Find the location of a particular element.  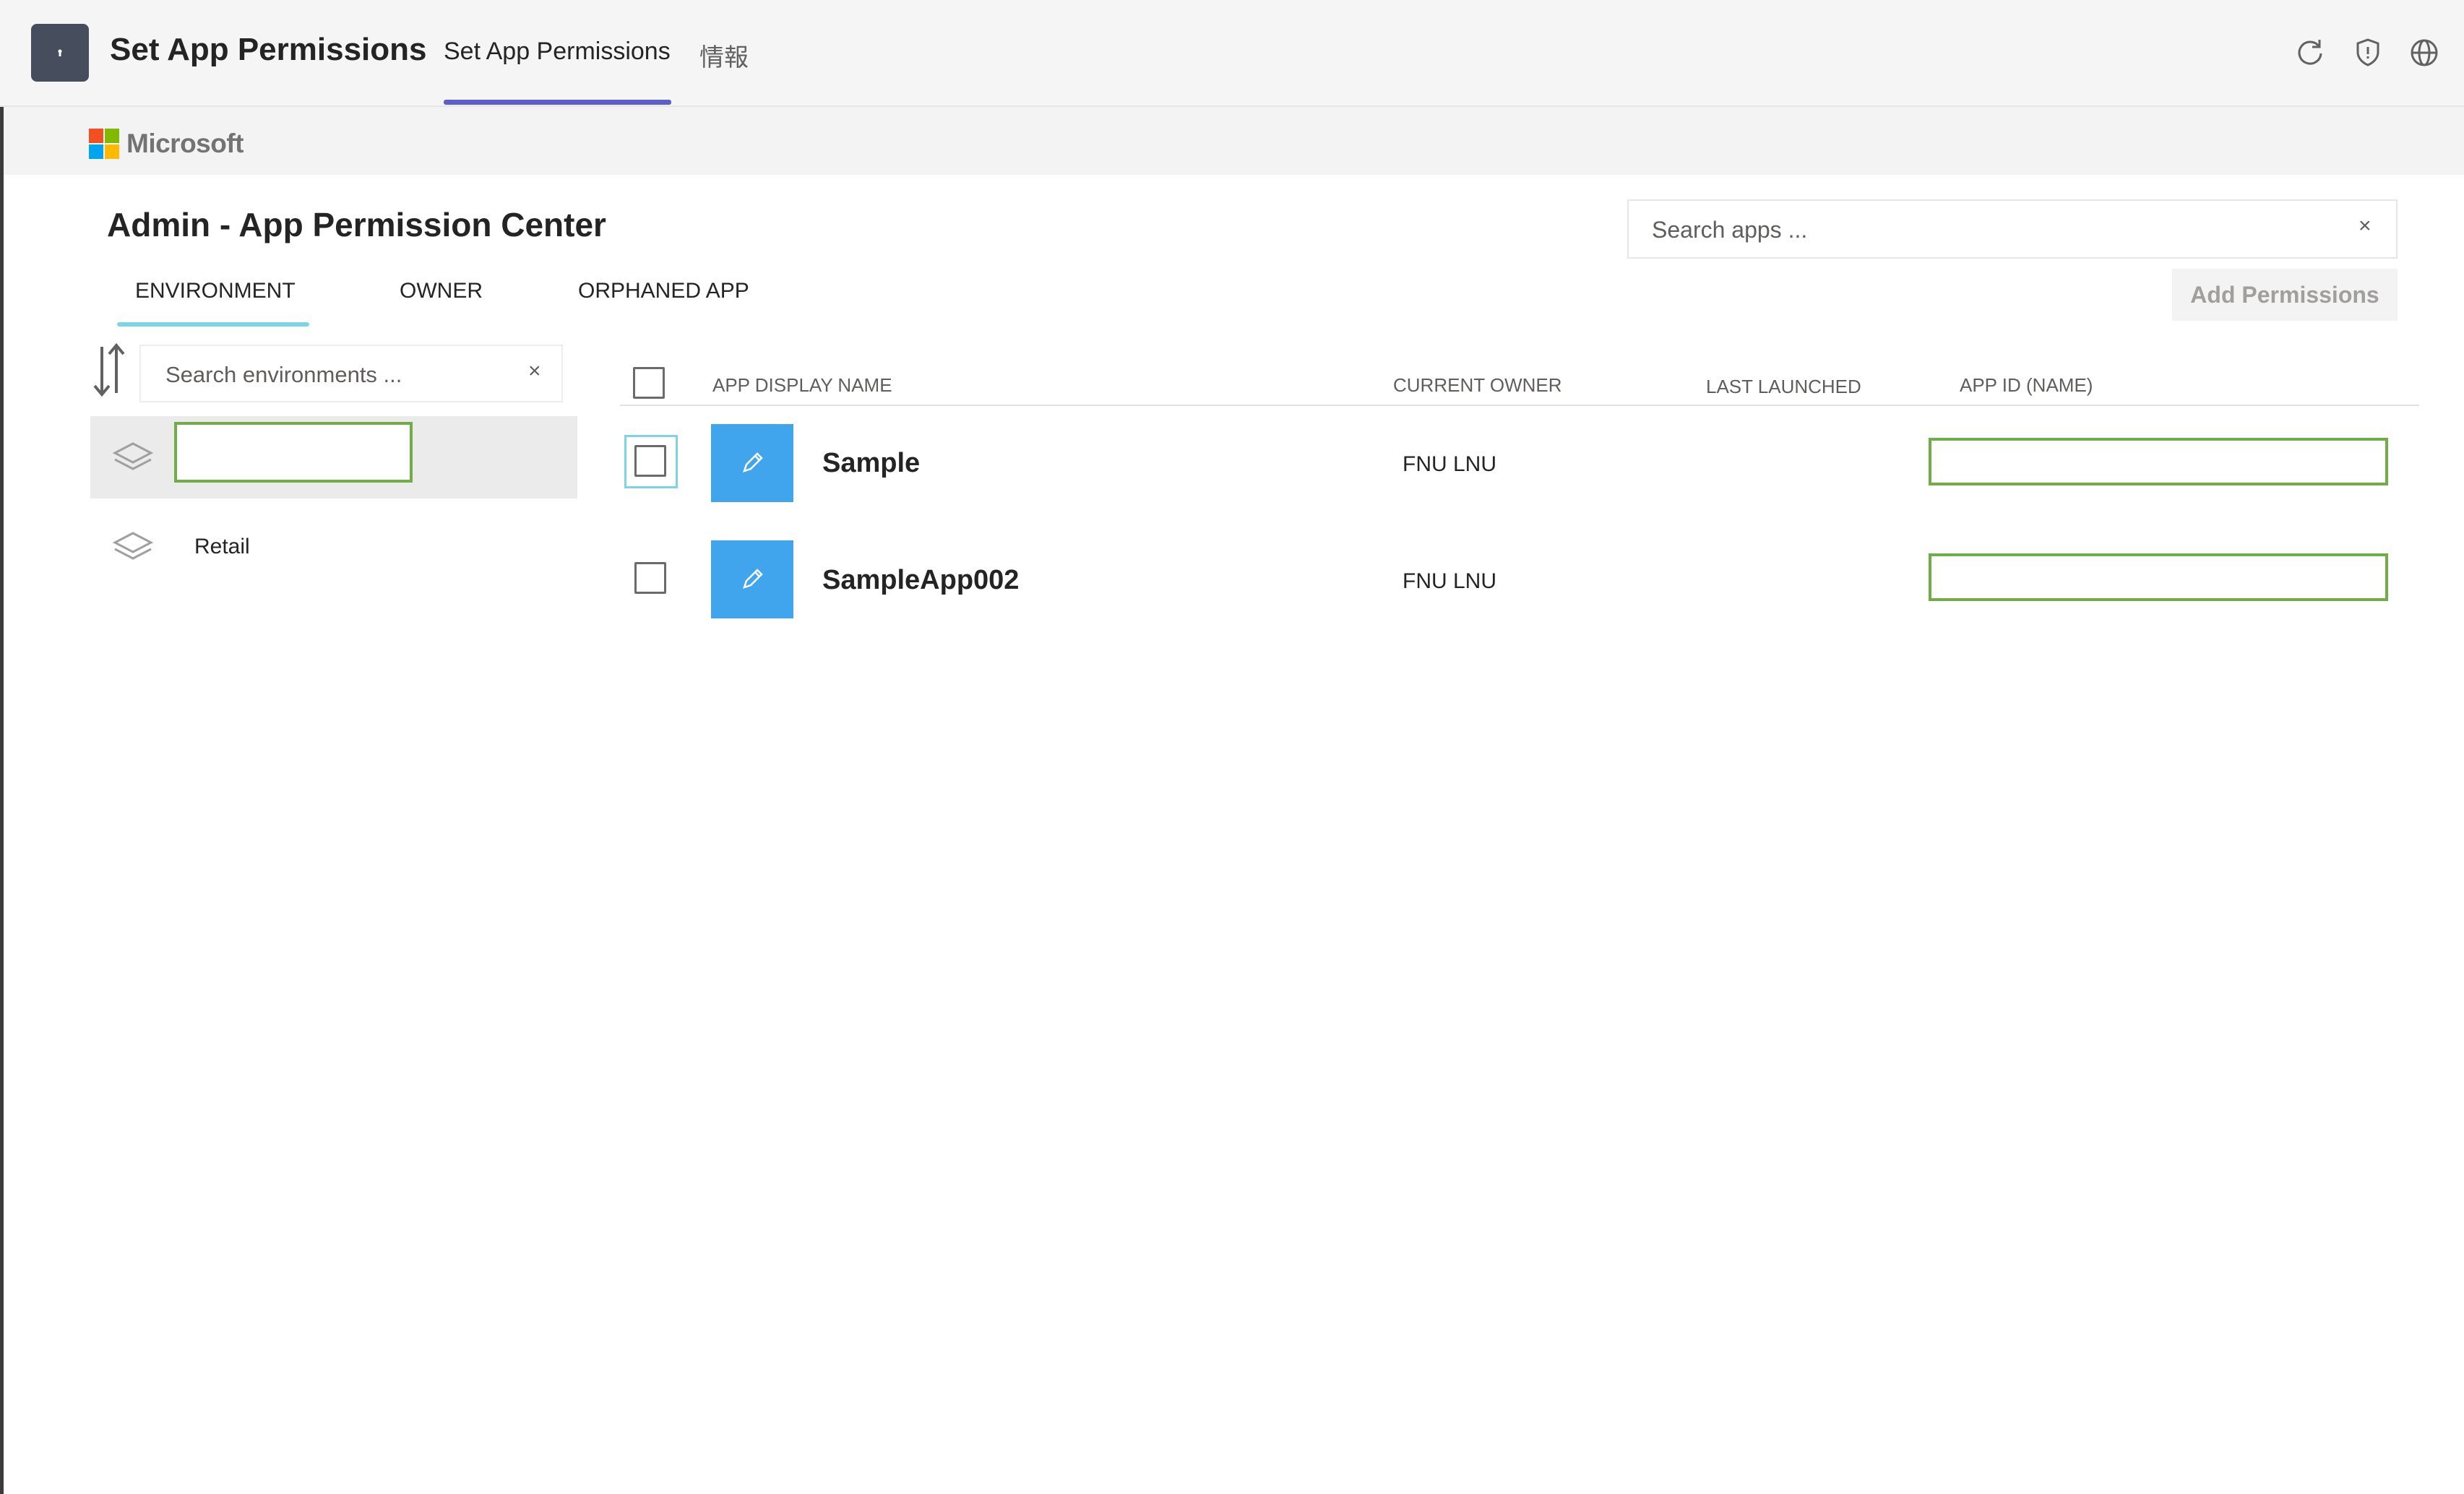

app-title: Set App Permissions is located at coordinates (268, 49).